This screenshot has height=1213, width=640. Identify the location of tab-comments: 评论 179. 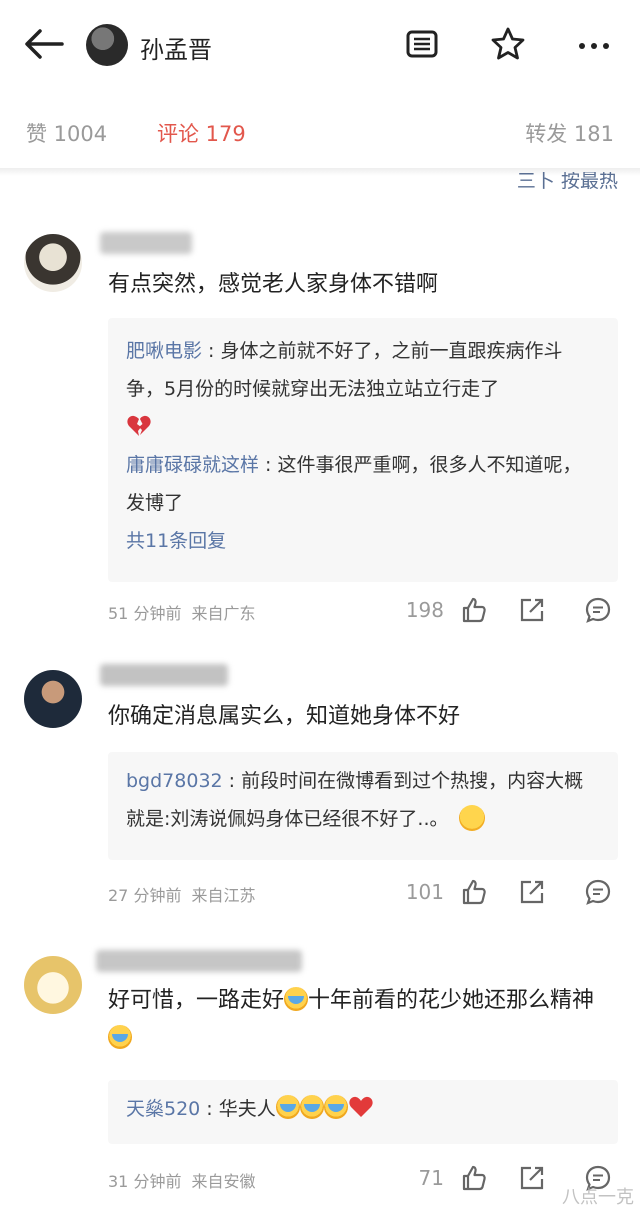
(201, 133).